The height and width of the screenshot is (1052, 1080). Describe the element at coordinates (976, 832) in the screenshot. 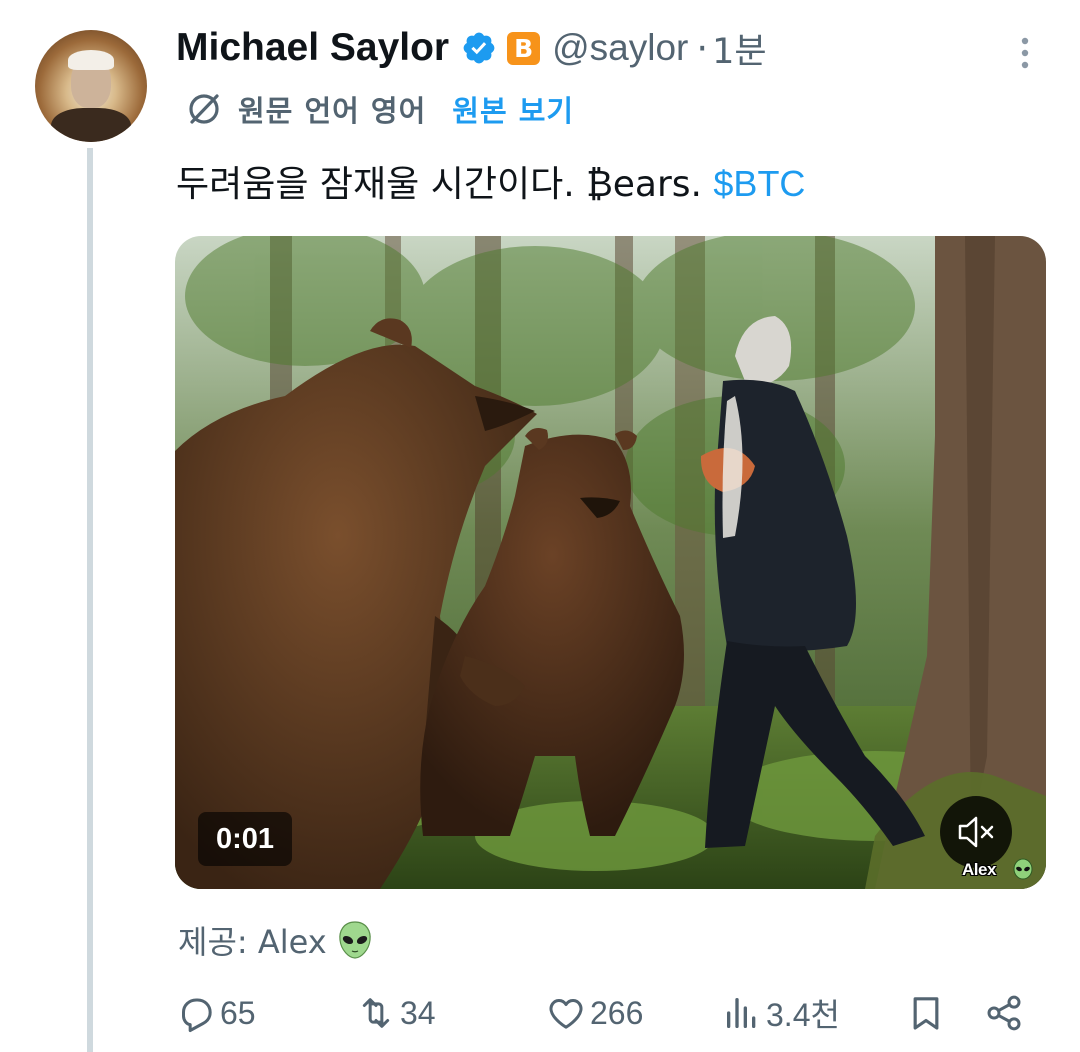

I see `mute-icon` at that location.